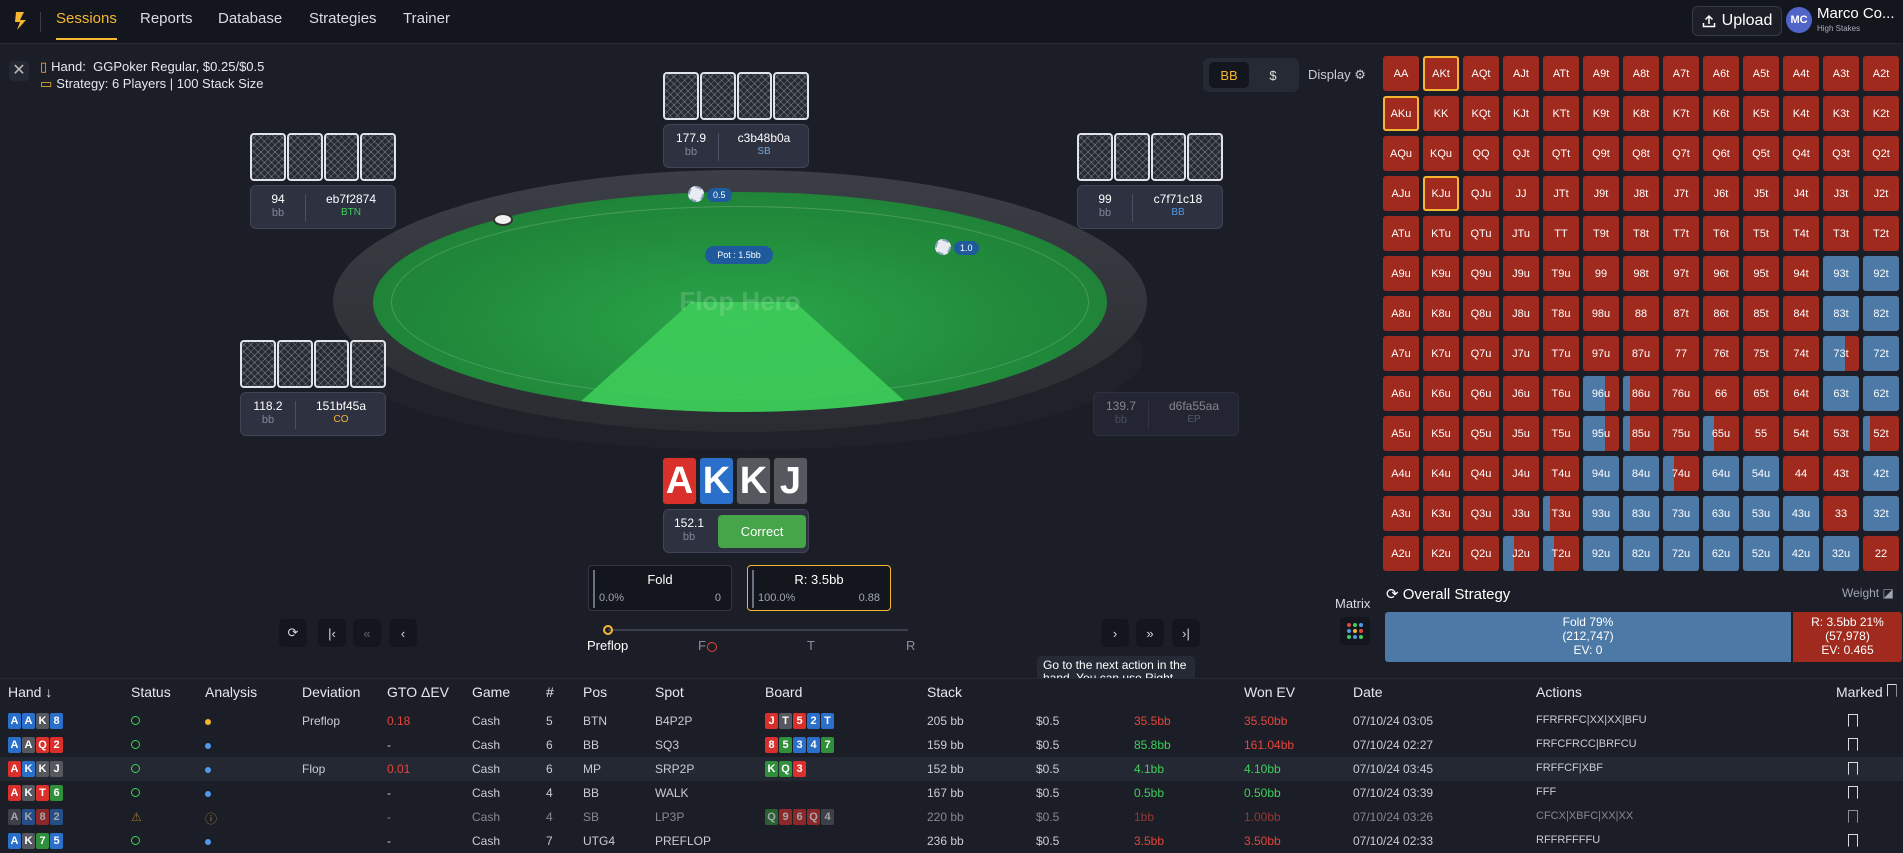 This screenshot has height=853, width=1903. I want to click on matrix-cell: A3t, so click(1841, 73).